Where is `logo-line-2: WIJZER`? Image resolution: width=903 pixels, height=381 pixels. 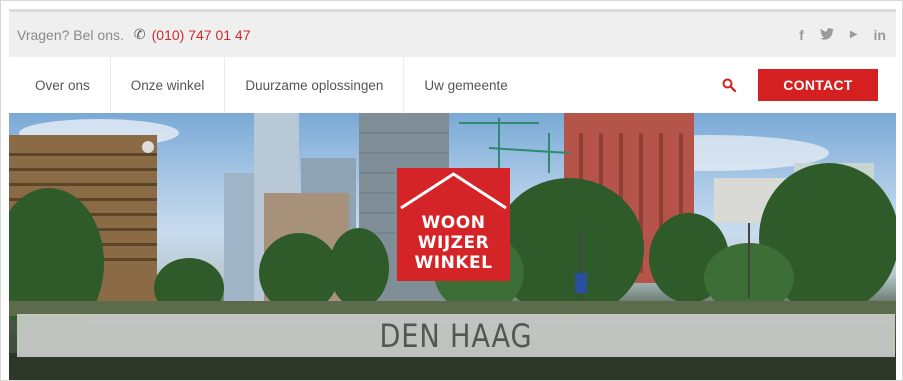
logo-line-2: WIJZER is located at coordinates (453, 243).